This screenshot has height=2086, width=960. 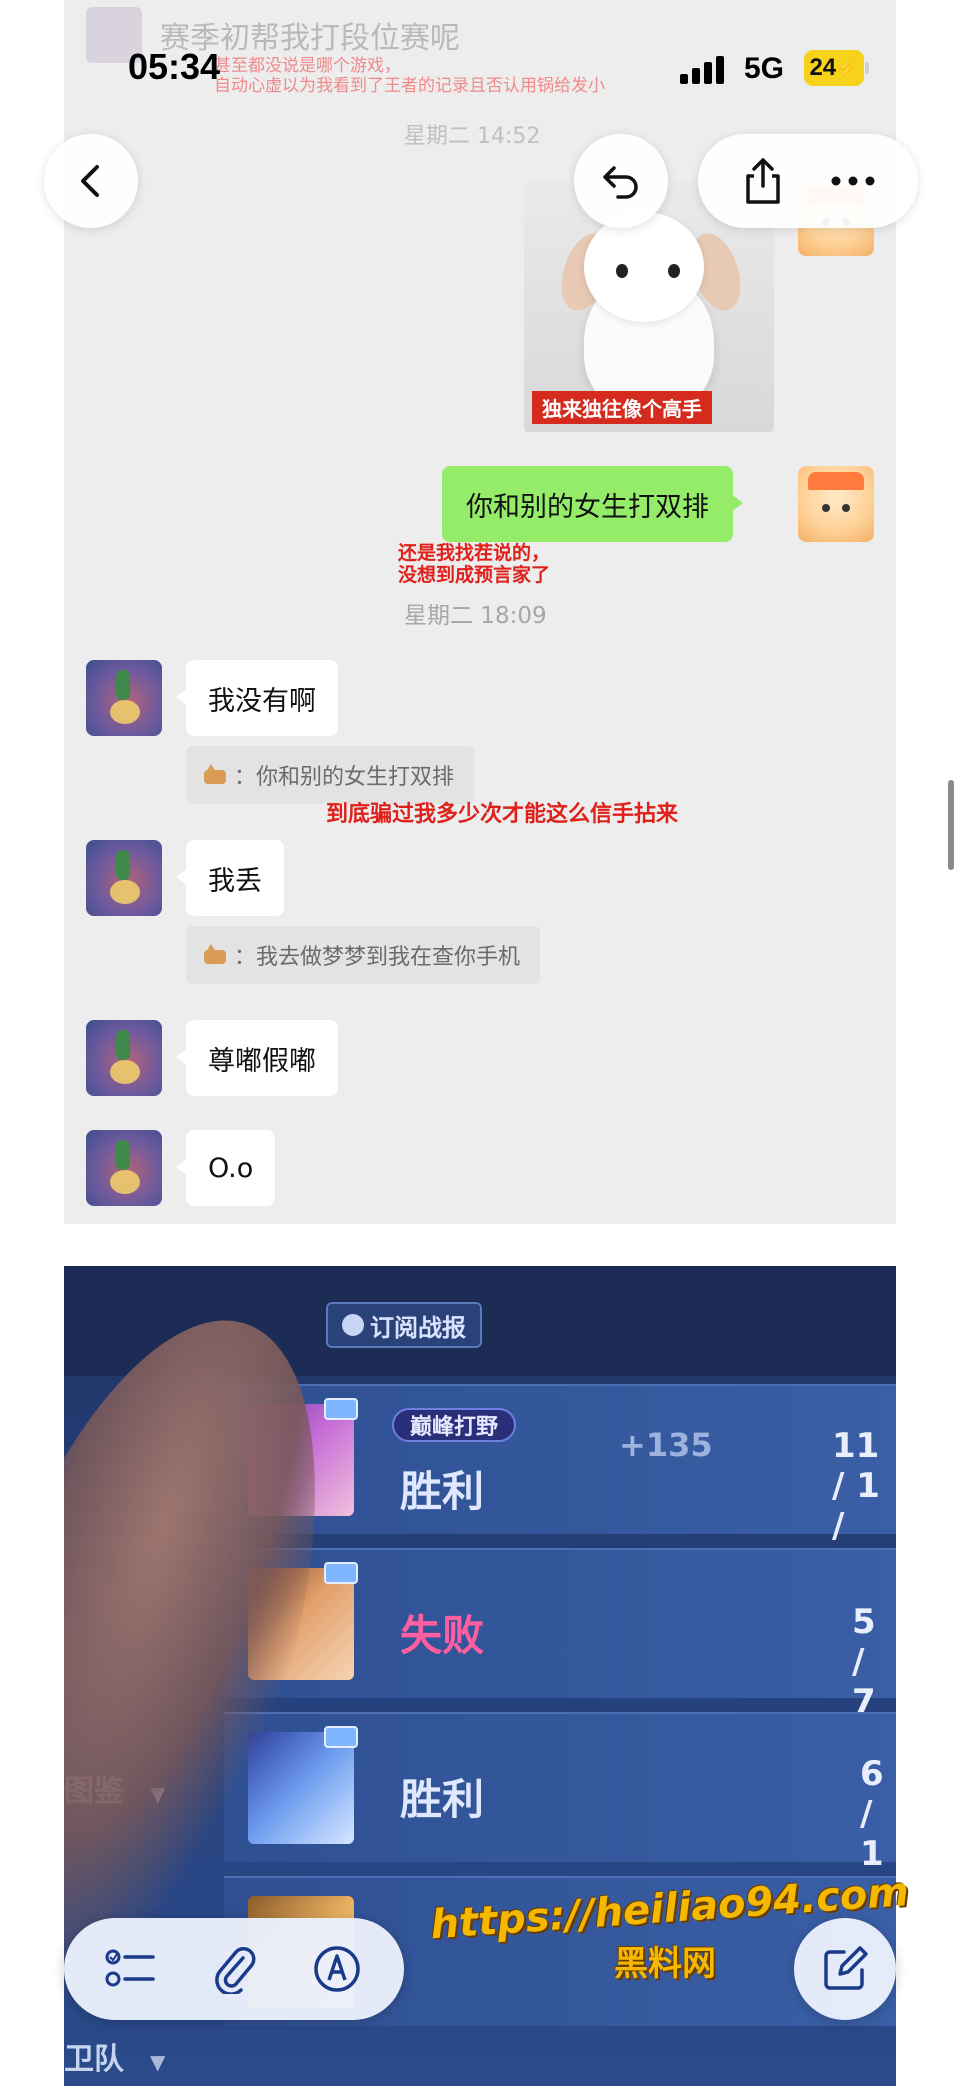 I want to click on side-menu-label: 卫队, so click(x=94, y=2059).